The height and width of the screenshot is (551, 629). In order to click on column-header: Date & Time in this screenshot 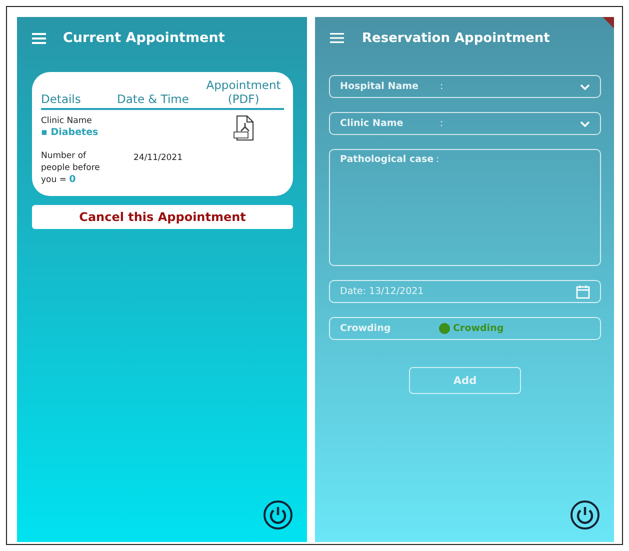, I will do `click(153, 99)`.